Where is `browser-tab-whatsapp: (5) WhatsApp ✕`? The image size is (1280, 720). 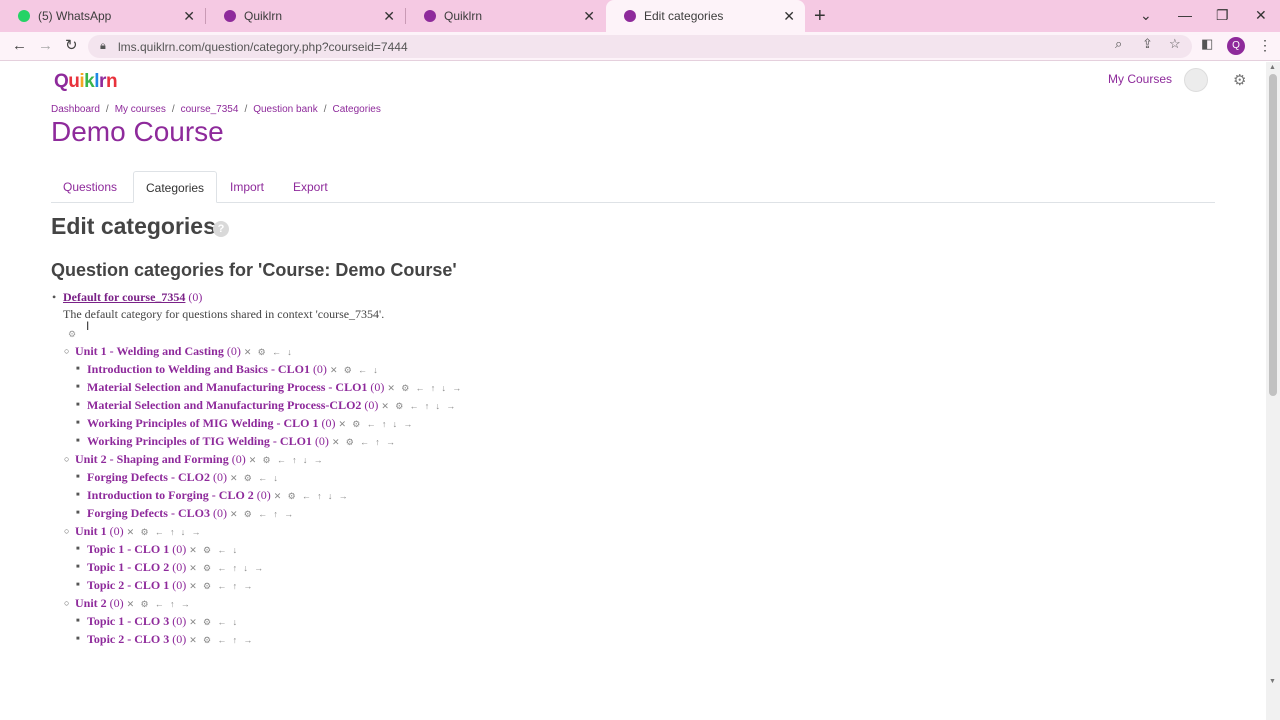 browser-tab-whatsapp: (5) WhatsApp ✕ is located at coordinates (102, 16).